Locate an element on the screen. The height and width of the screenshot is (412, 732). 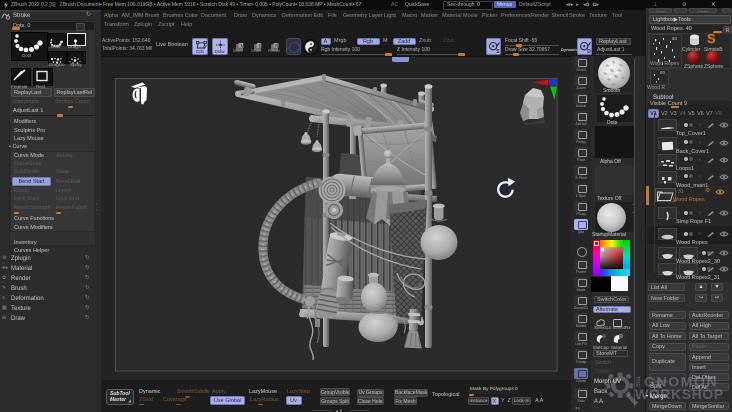
svg-text: D is located at coordinates (589, 51).